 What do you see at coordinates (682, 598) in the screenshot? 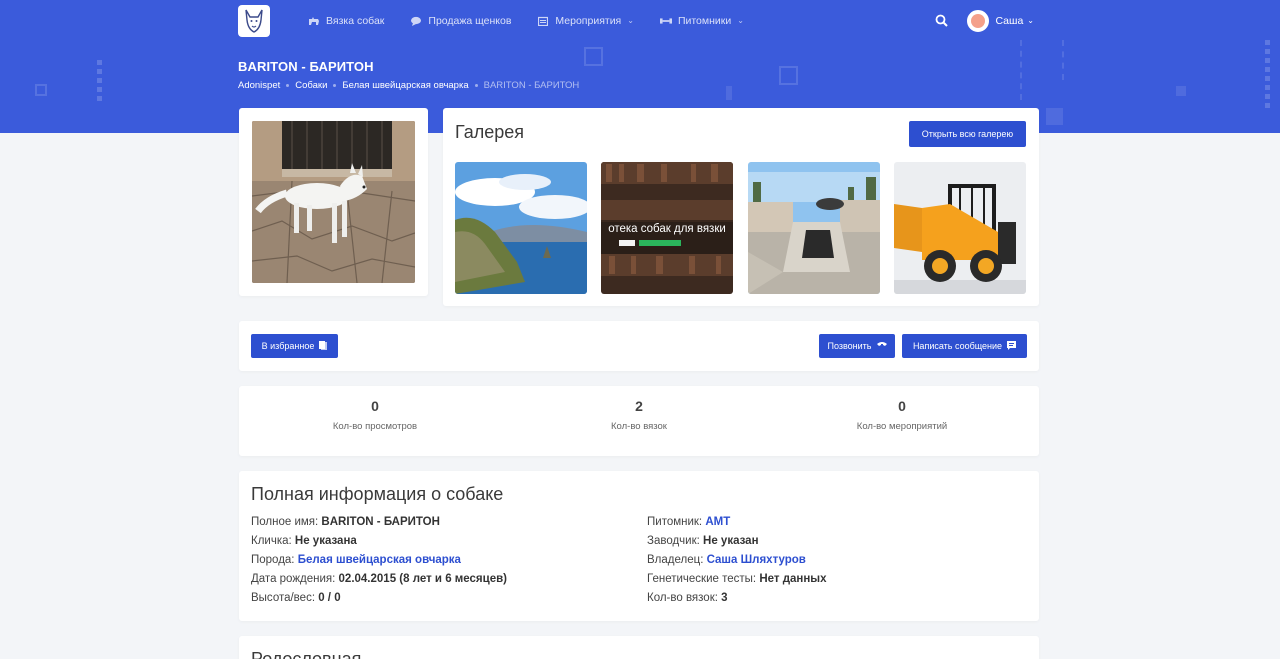
I see `info-label: Кол-во вязок:` at bounding box center [682, 598].